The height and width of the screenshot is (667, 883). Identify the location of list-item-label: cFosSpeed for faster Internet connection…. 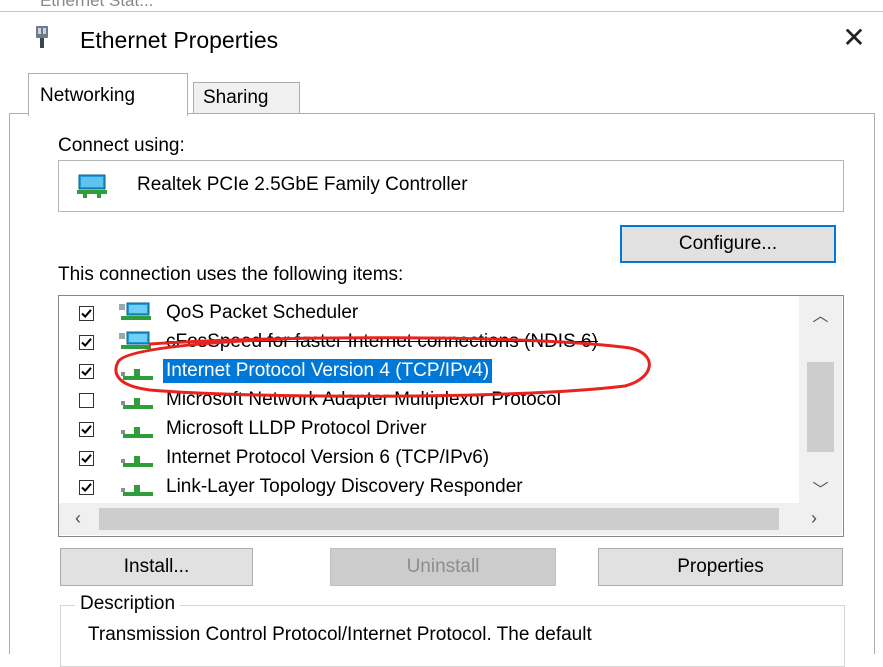
(382, 341).